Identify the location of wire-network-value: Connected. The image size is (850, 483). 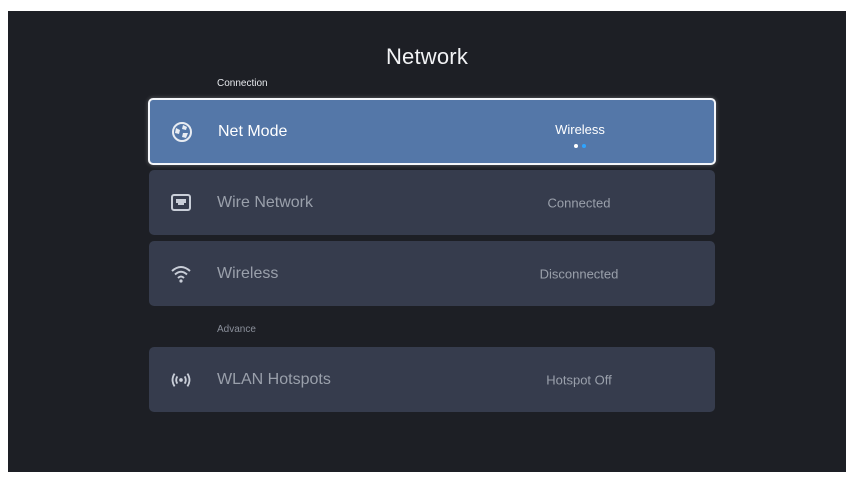
(579, 202).